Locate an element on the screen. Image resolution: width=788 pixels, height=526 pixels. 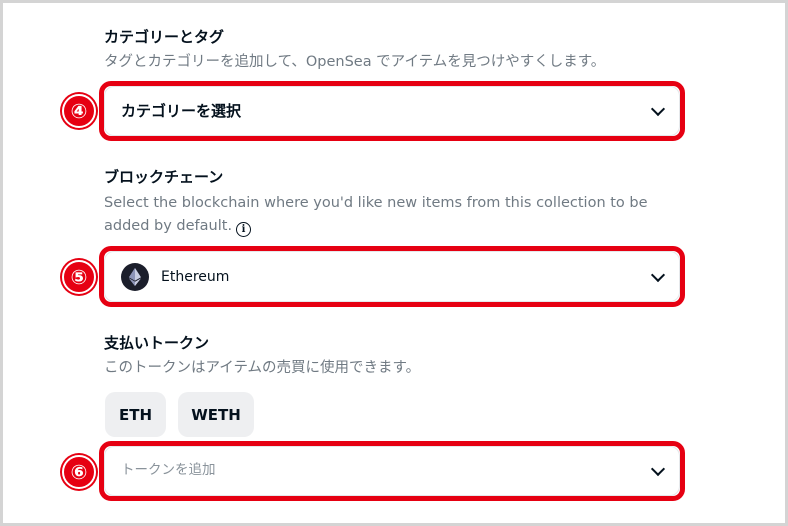
annotation-badge-5: ⑤ is located at coordinates (79, 277).